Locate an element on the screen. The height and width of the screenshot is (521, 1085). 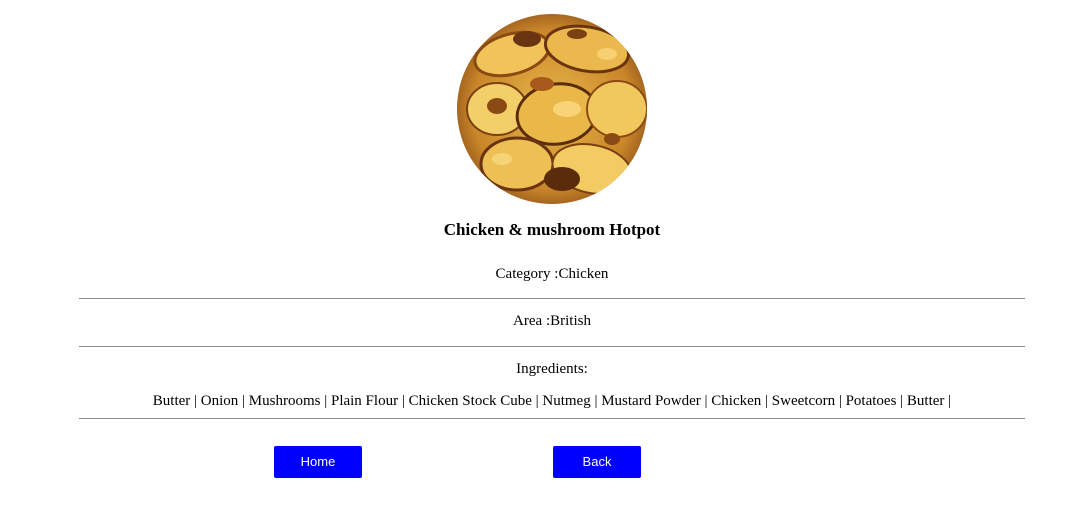
home-button: Home is located at coordinates (318, 462).